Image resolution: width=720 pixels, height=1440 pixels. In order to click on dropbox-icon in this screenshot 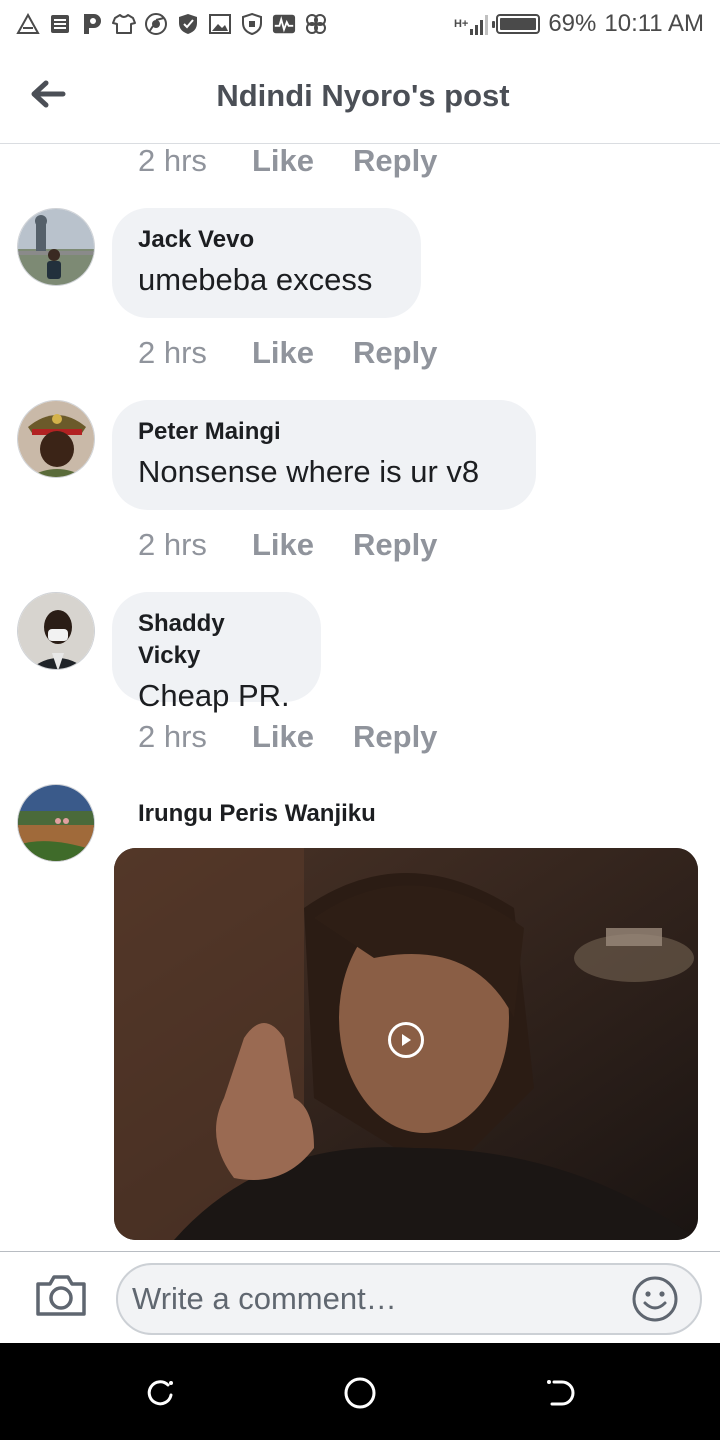, I will do `click(316, 24)`.